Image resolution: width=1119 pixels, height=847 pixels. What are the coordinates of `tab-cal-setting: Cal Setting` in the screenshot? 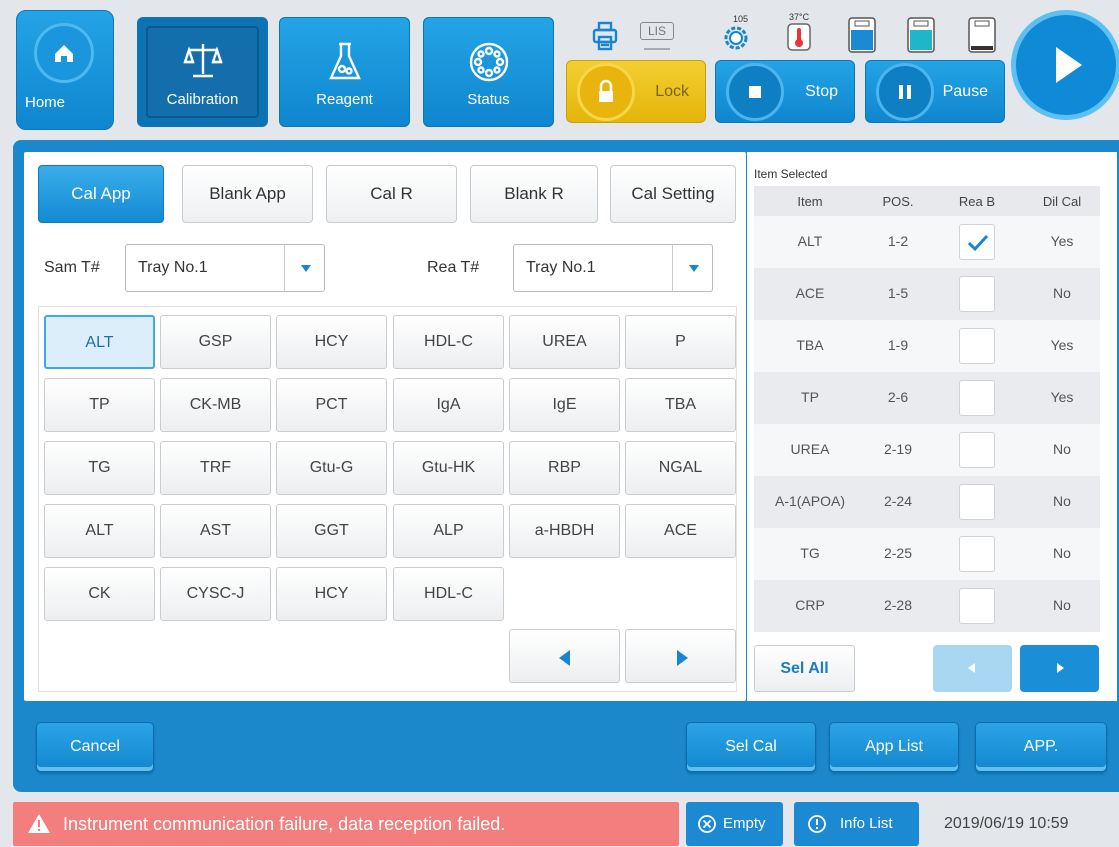 It's located at (673, 194).